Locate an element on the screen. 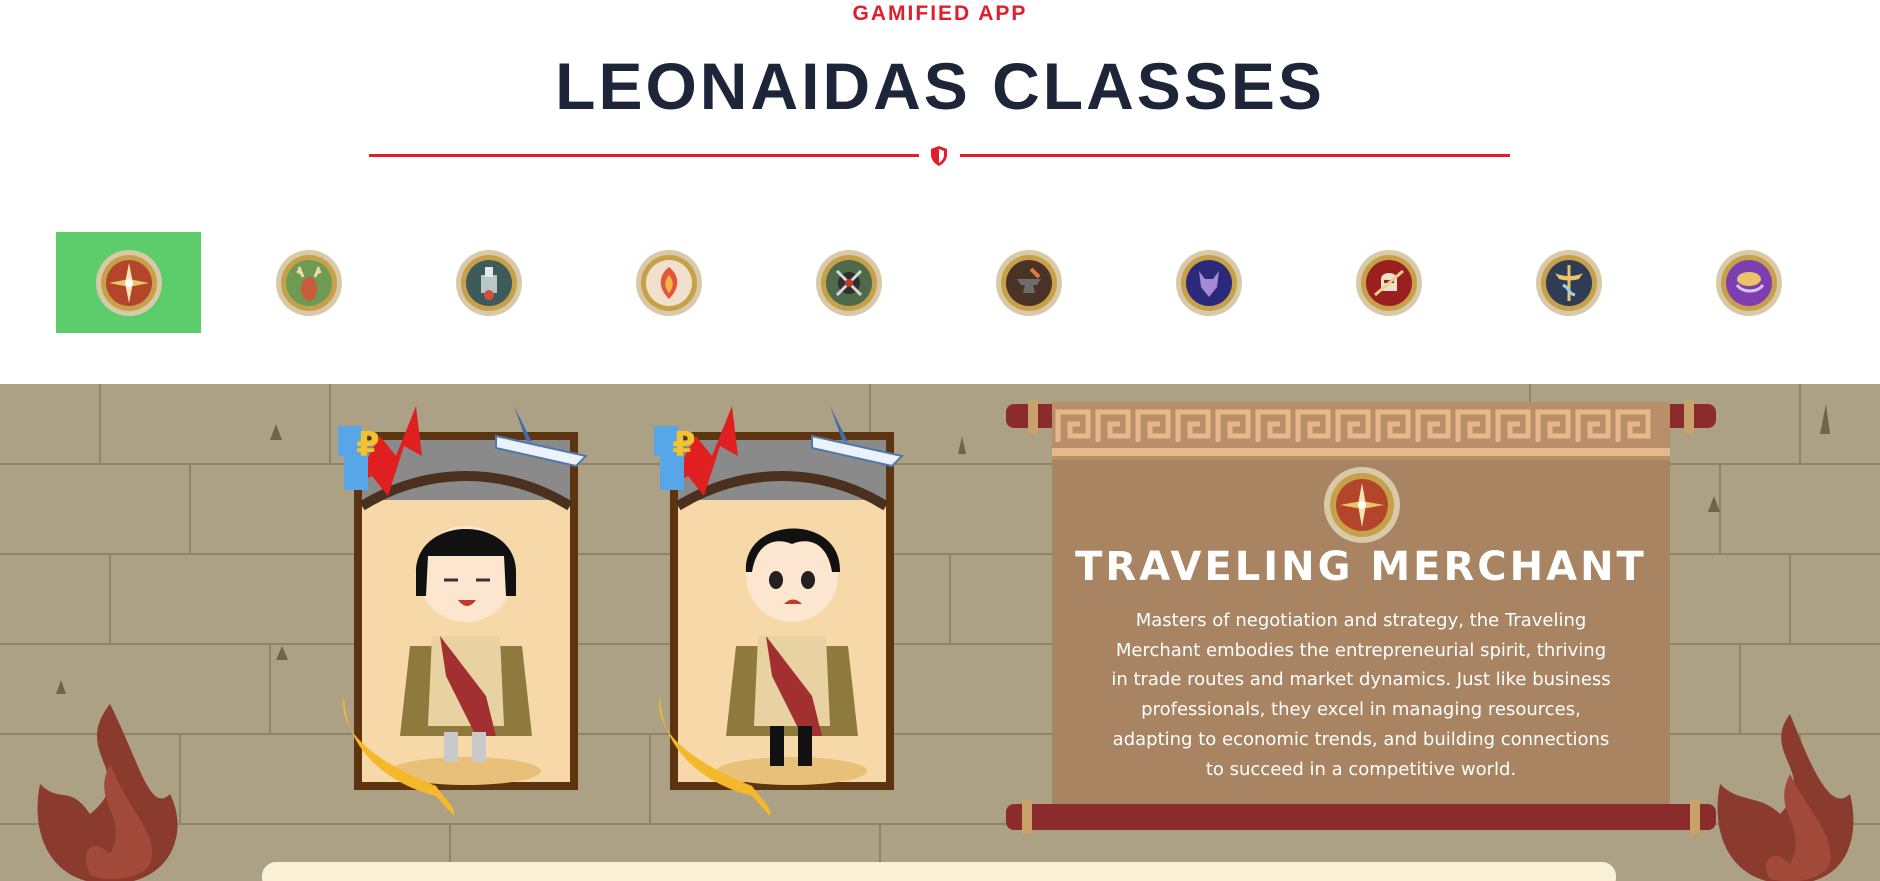 Image resolution: width=1880 pixels, height=881 pixels. scroll-bottom-rod is located at coordinates (1361, 817).